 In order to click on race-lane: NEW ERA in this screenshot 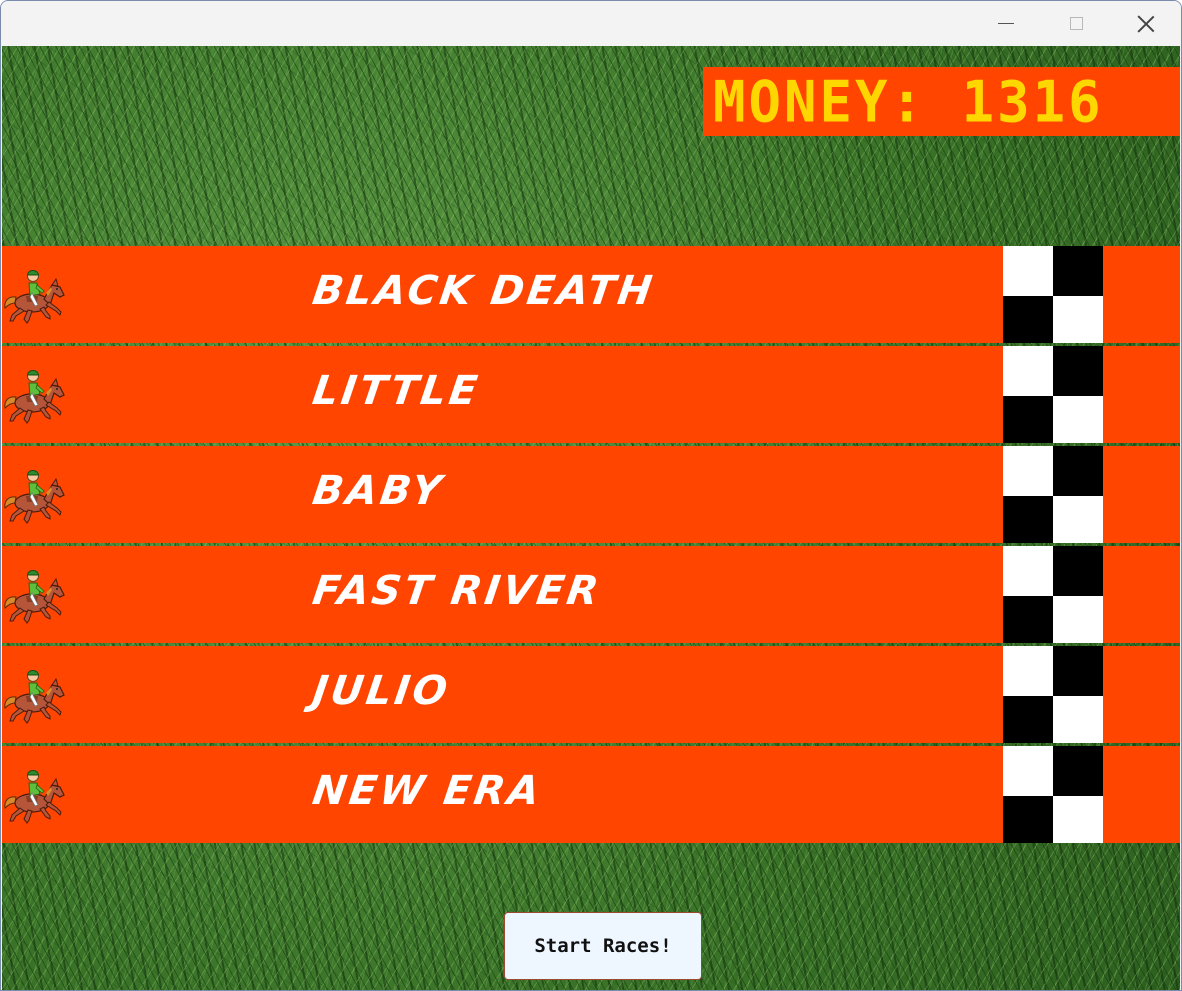, I will do `click(591, 794)`.